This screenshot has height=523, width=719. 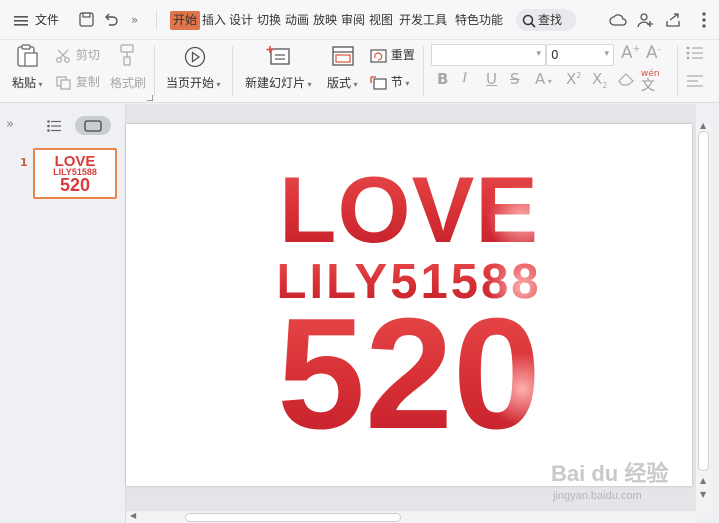 I want to click on paste-button: 粘贴 ▾, so click(x=27, y=82).